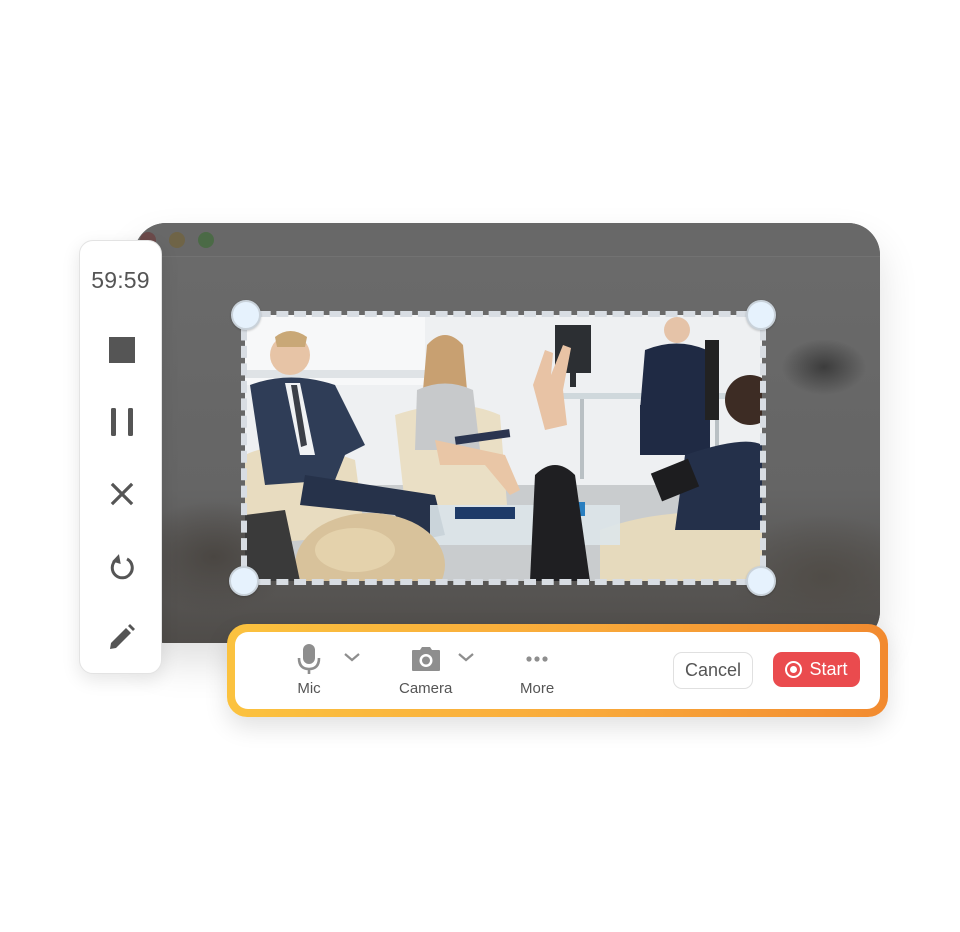 Image resolution: width=960 pixels, height=932 pixels. Describe the element at coordinates (177, 240) in the screenshot. I see `window-minimize-button` at that location.